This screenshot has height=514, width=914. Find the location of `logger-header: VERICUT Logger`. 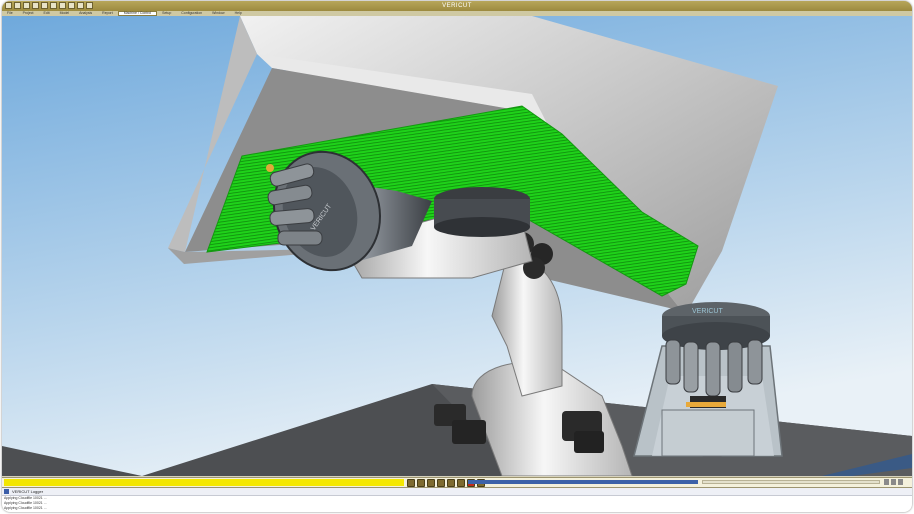

logger-header: VERICUT Logger is located at coordinates (457, 492).